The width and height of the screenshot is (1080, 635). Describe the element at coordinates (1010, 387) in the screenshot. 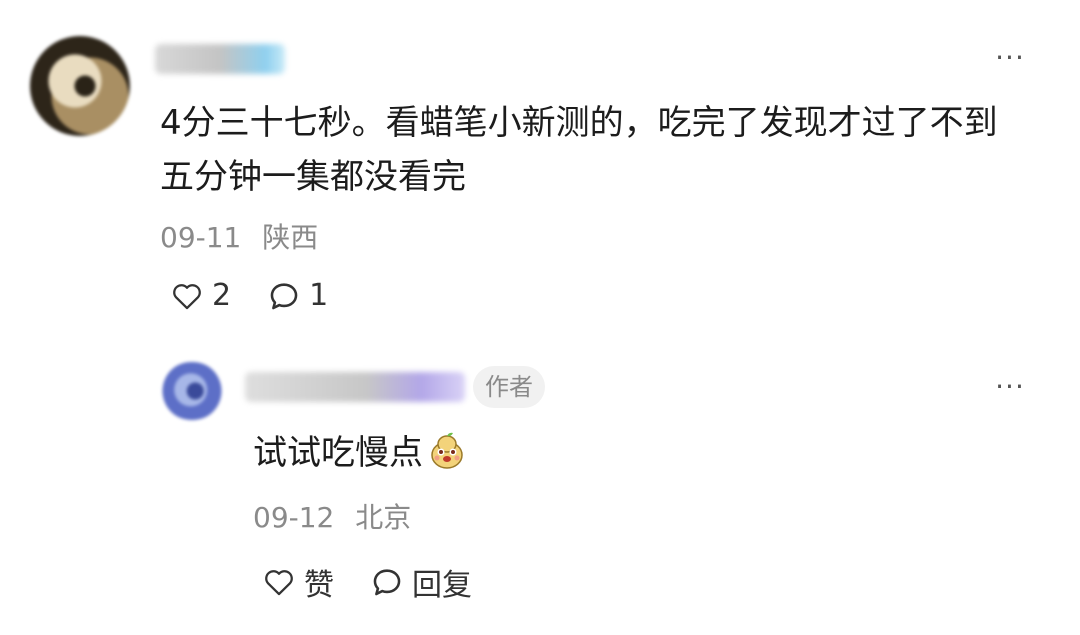

I see `reply-more-options-icon: ···` at that location.